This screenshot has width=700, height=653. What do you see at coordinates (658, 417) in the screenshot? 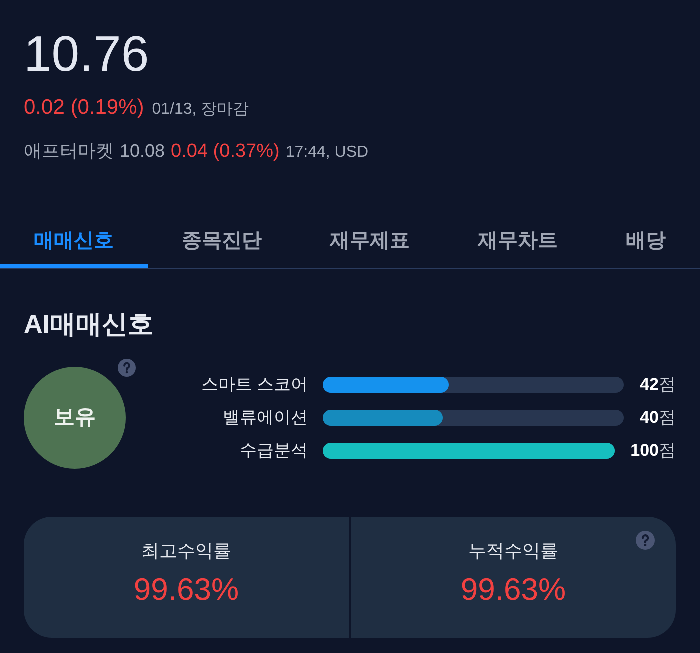
I see `score-value: 40점` at bounding box center [658, 417].